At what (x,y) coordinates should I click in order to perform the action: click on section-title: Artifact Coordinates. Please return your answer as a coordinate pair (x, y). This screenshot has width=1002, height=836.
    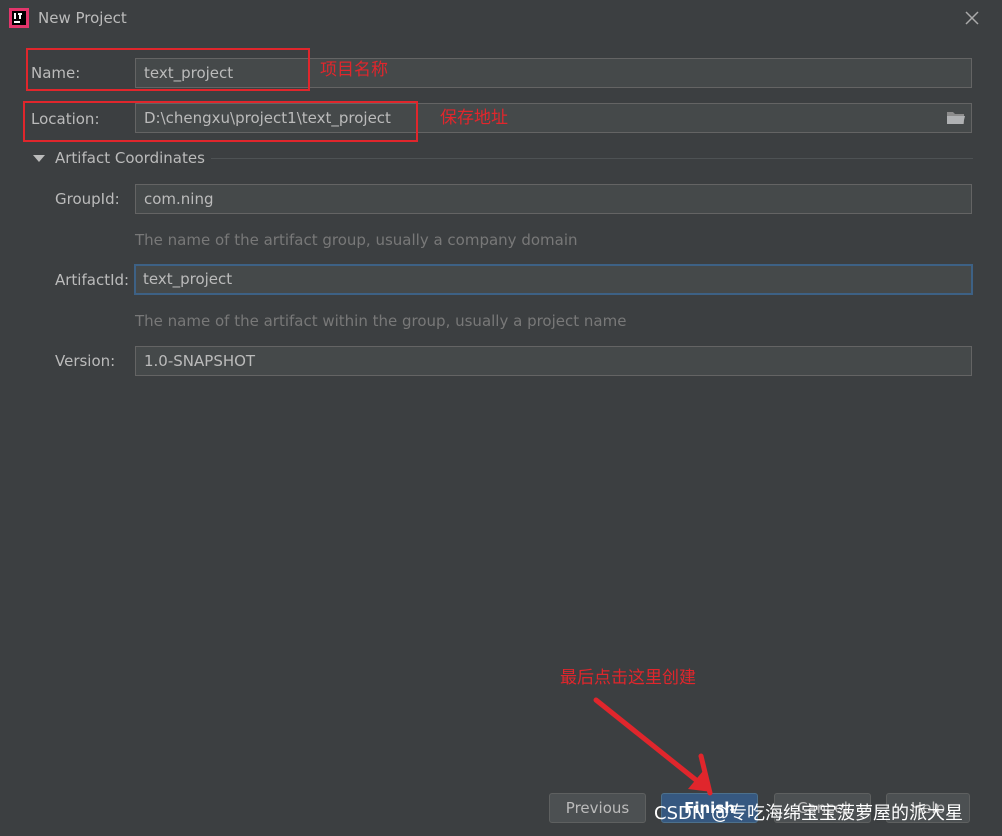
    Looking at the image, I should click on (130, 158).